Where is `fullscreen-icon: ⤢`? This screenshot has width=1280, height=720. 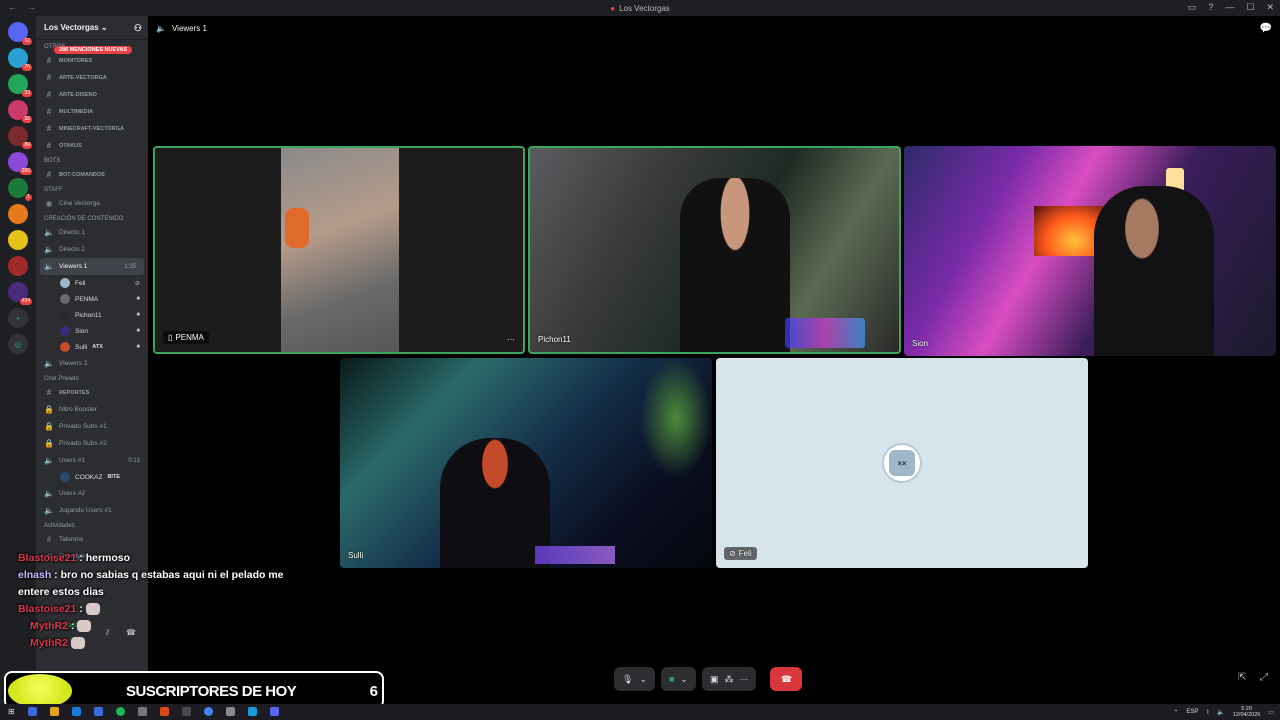 fullscreen-icon: ⤢ is located at coordinates (1264, 677).